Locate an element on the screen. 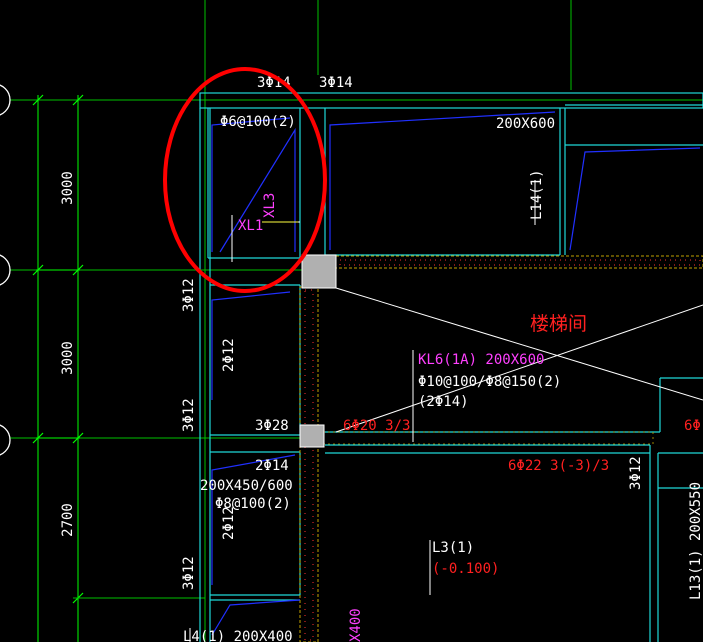 This screenshot has width=703, height=642. label-xl1: XL1 is located at coordinates (250, 226).